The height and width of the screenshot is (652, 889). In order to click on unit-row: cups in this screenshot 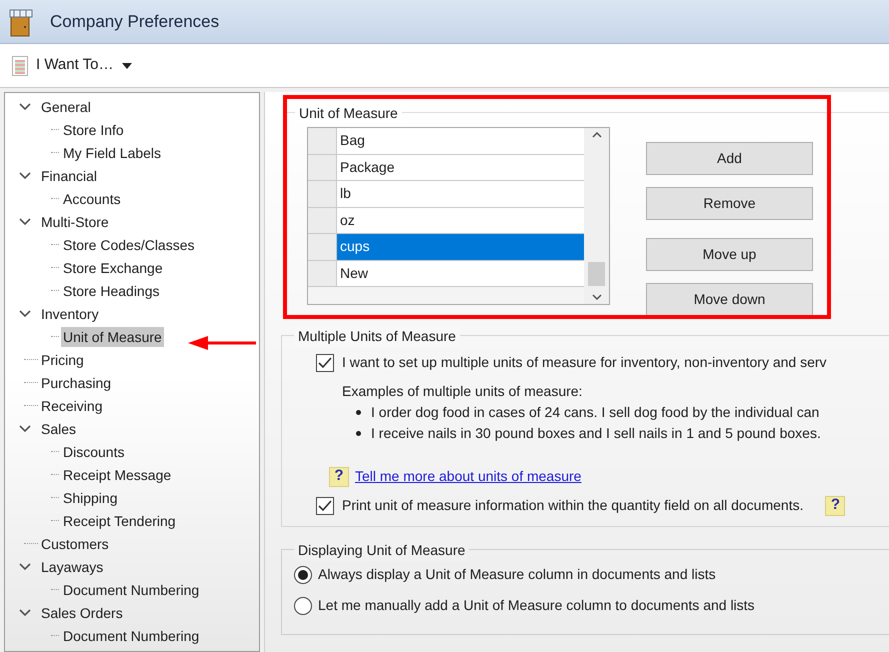, I will do `click(460, 247)`.